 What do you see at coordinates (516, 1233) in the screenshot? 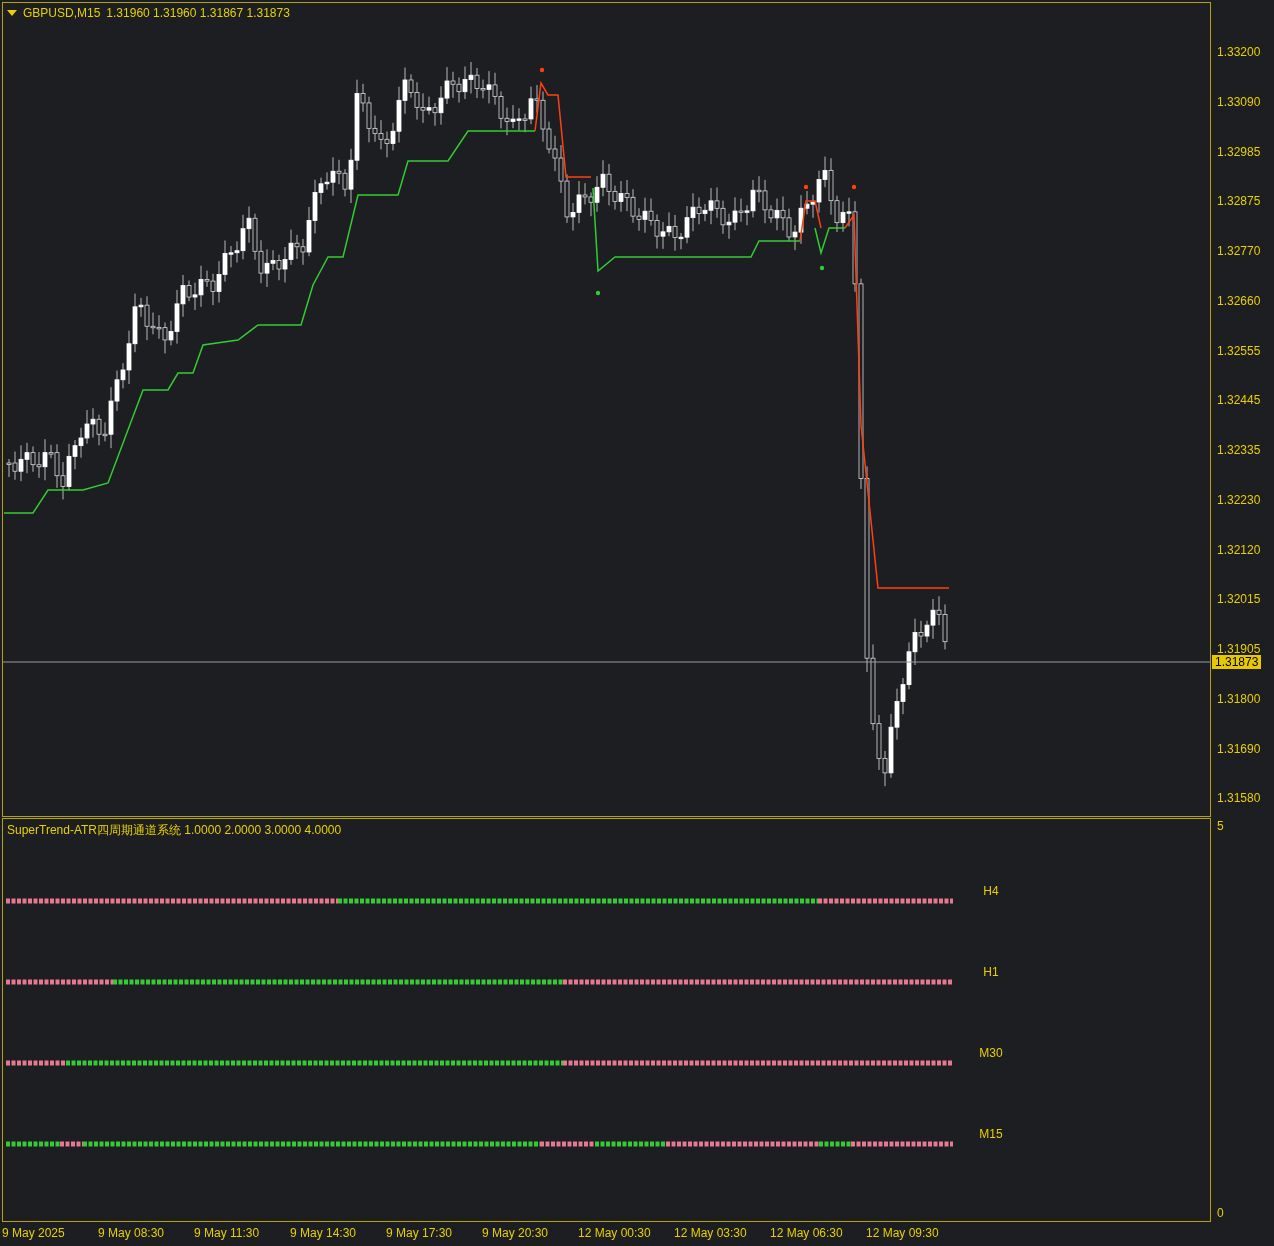
I see `time-label: 9 May 20:30` at bounding box center [516, 1233].